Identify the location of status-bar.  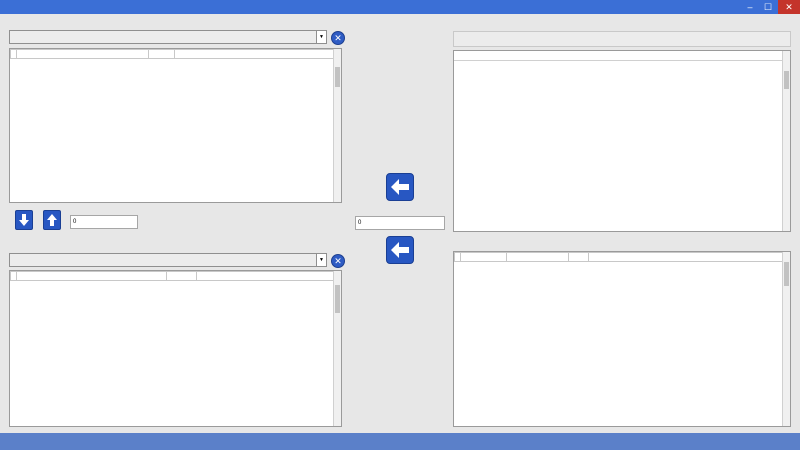
(400, 441).